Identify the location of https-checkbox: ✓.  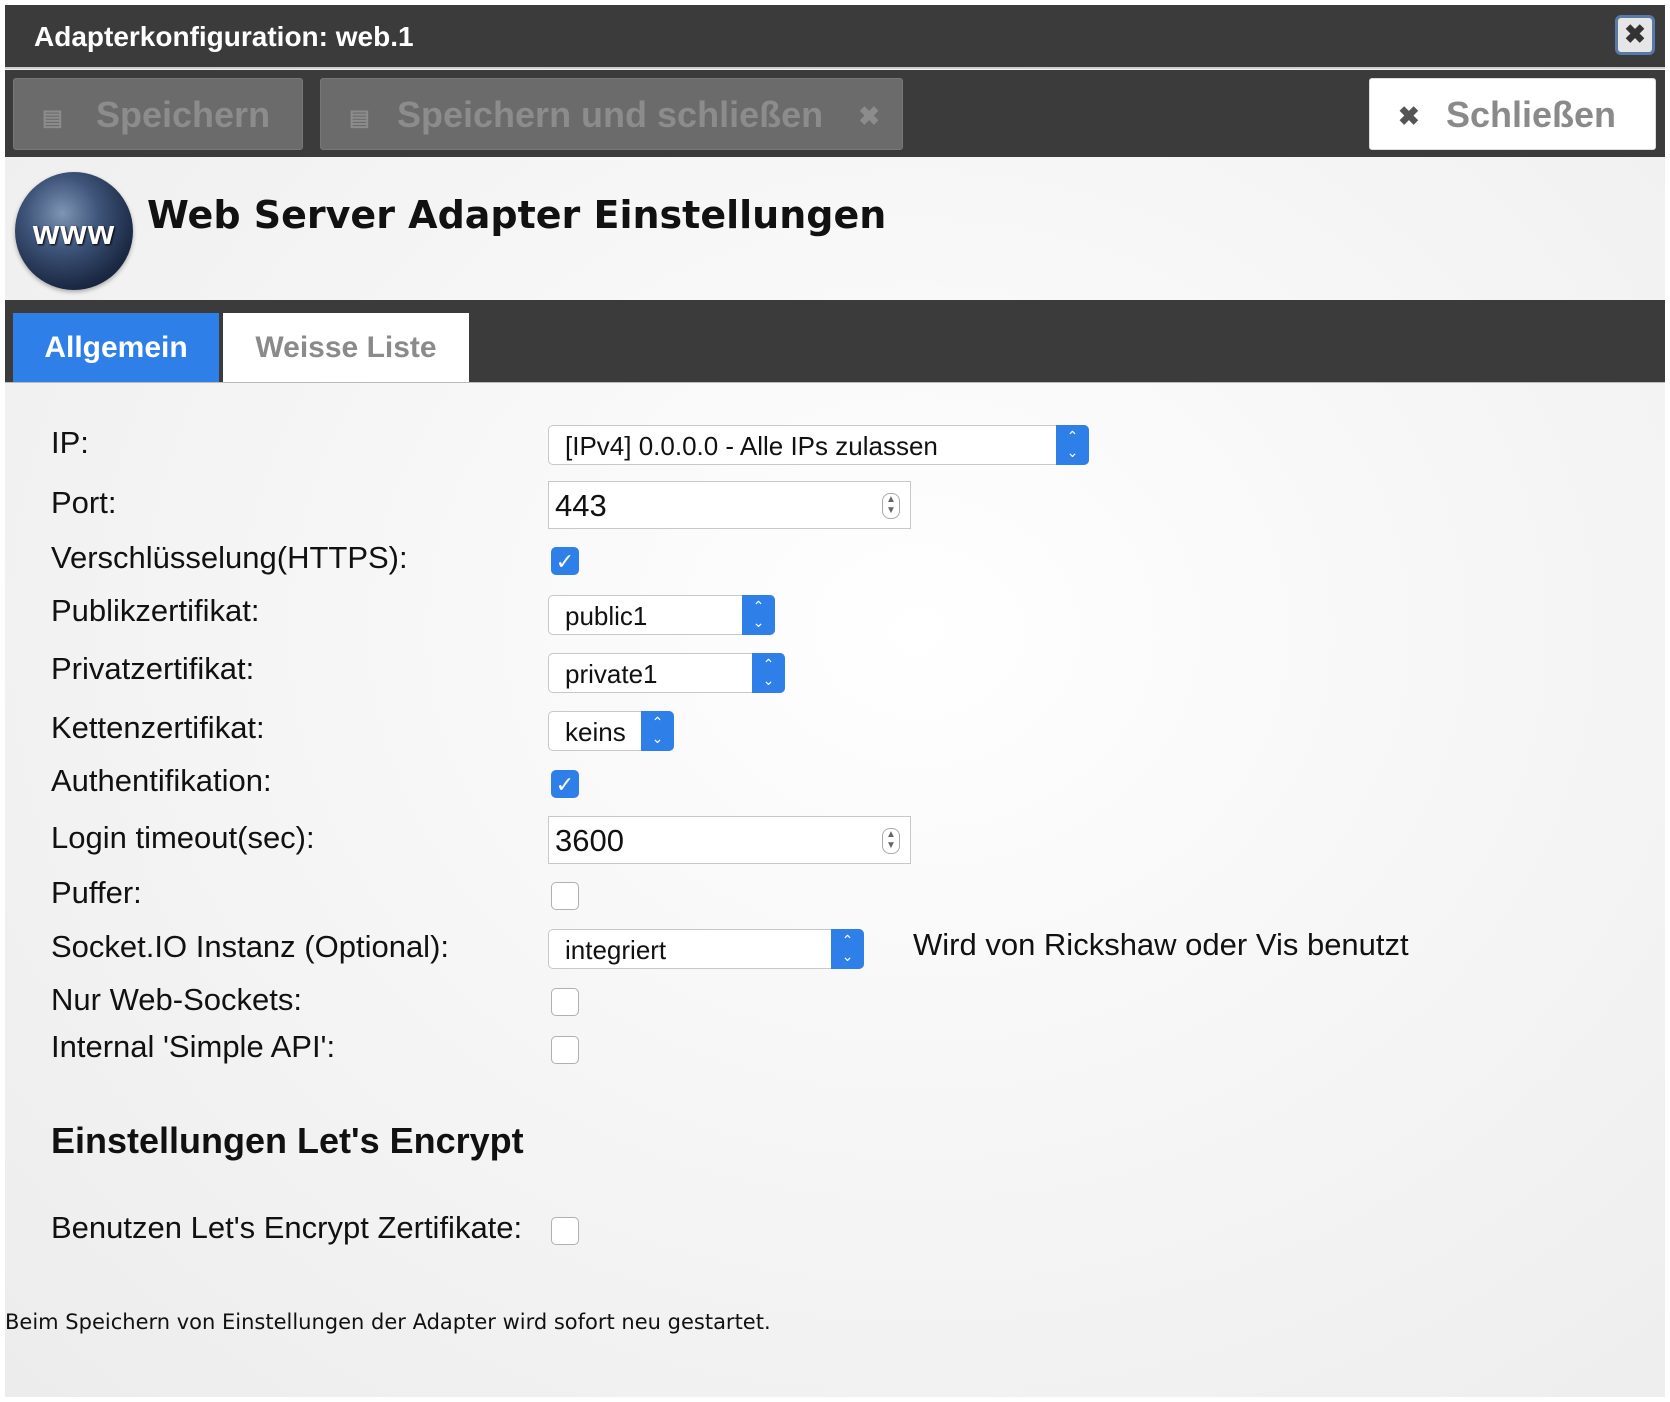
(565, 561).